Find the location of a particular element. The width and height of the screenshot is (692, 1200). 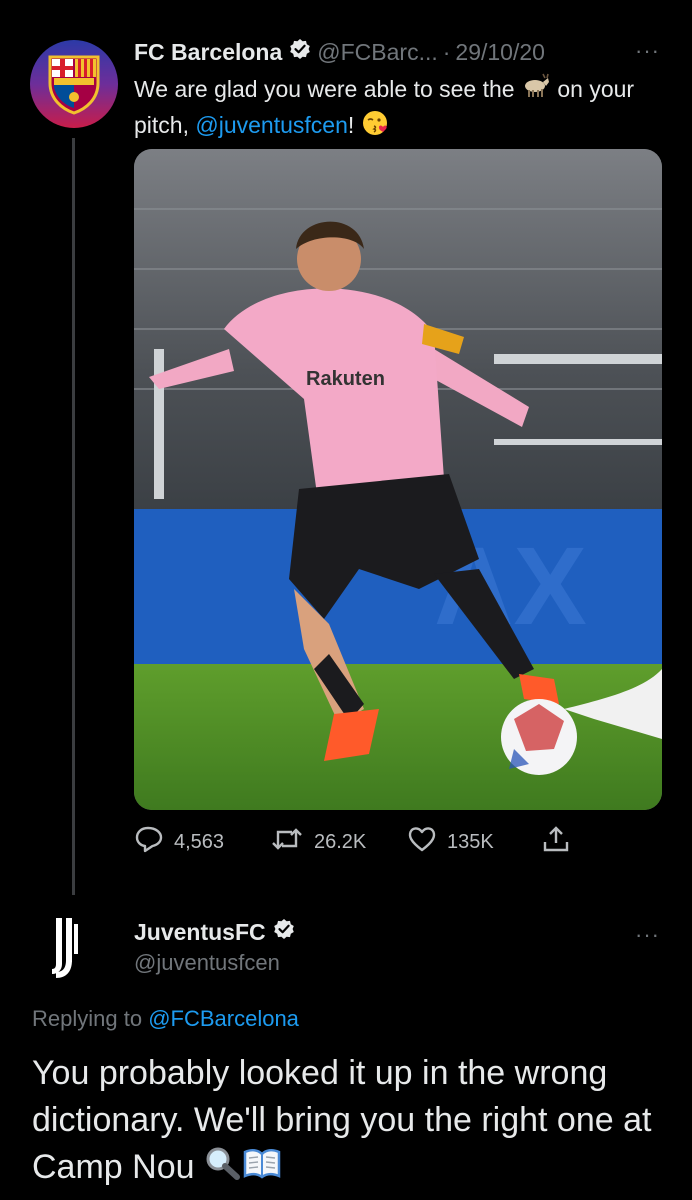

reply-button: 4,563 is located at coordinates (179, 842).